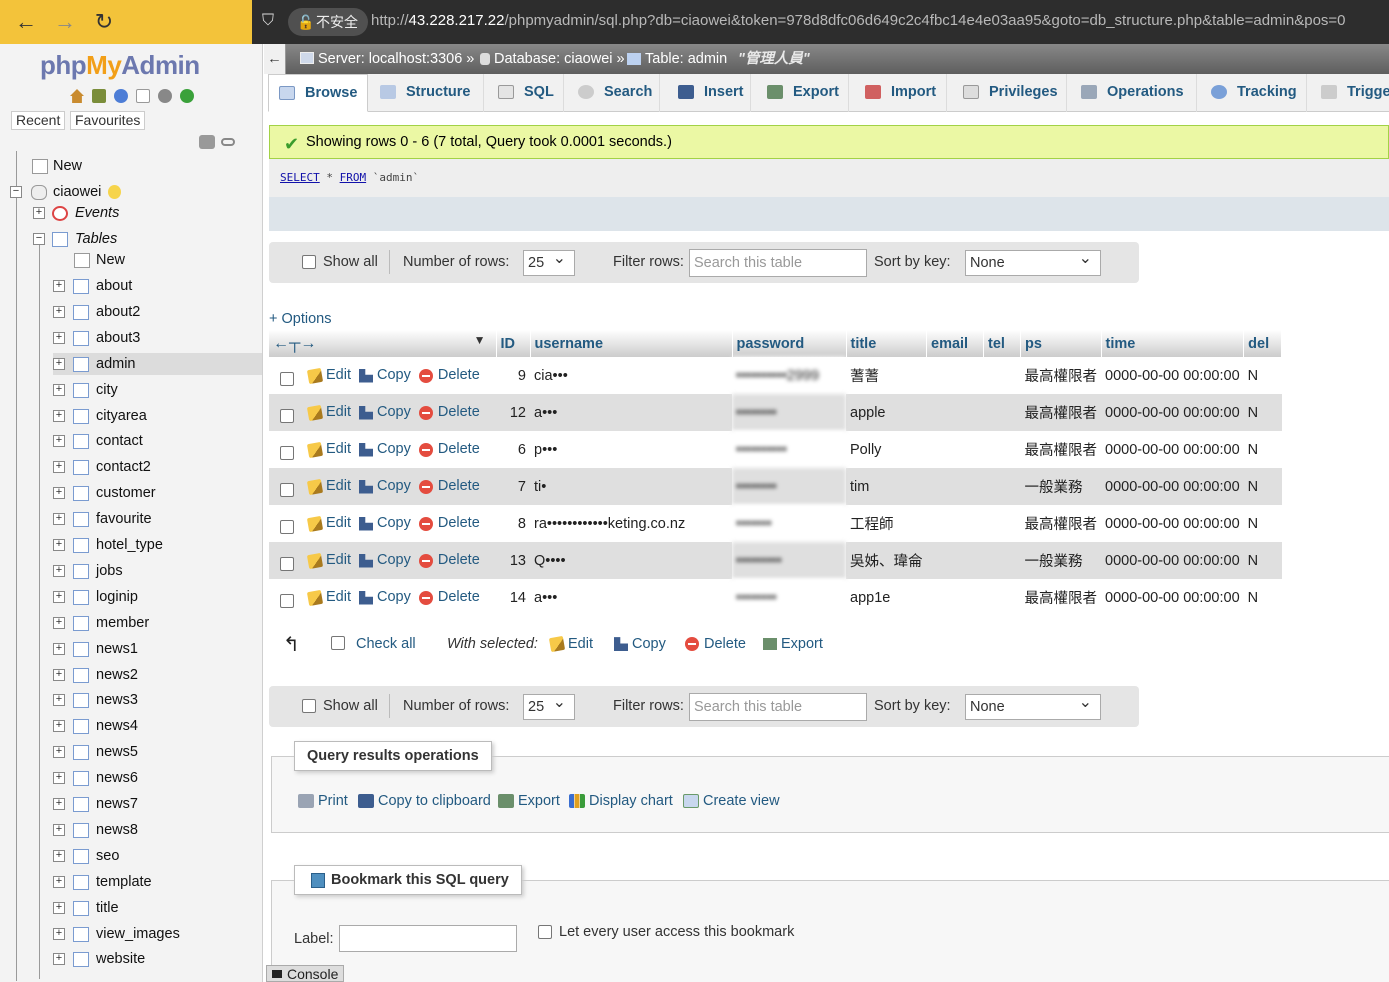 This screenshot has height=982, width=1389. What do you see at coordinates (1002, 343) in the screenshot?
I see `column-header-tel: tel` at bounding box center [1002, 343].